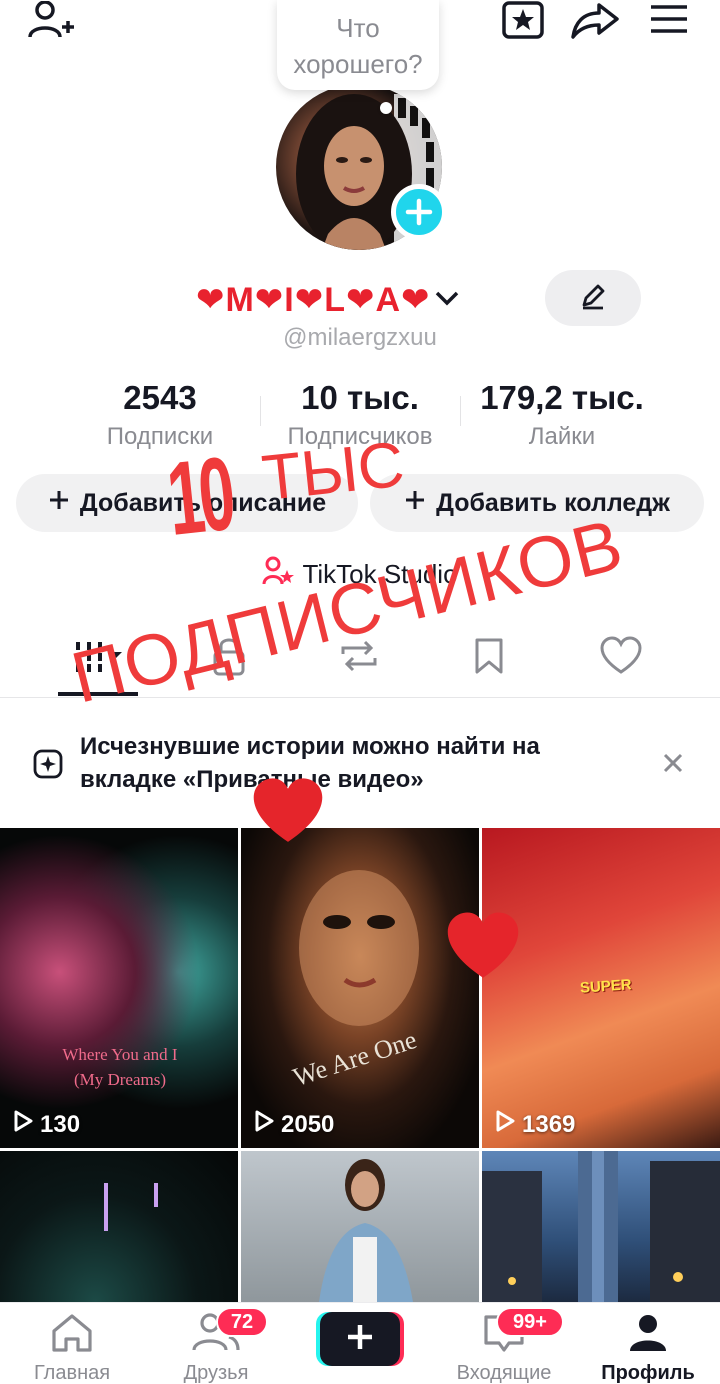  I want to click on nickname-row: ❤M❤I❤L❤A❤, so click(328, 300).